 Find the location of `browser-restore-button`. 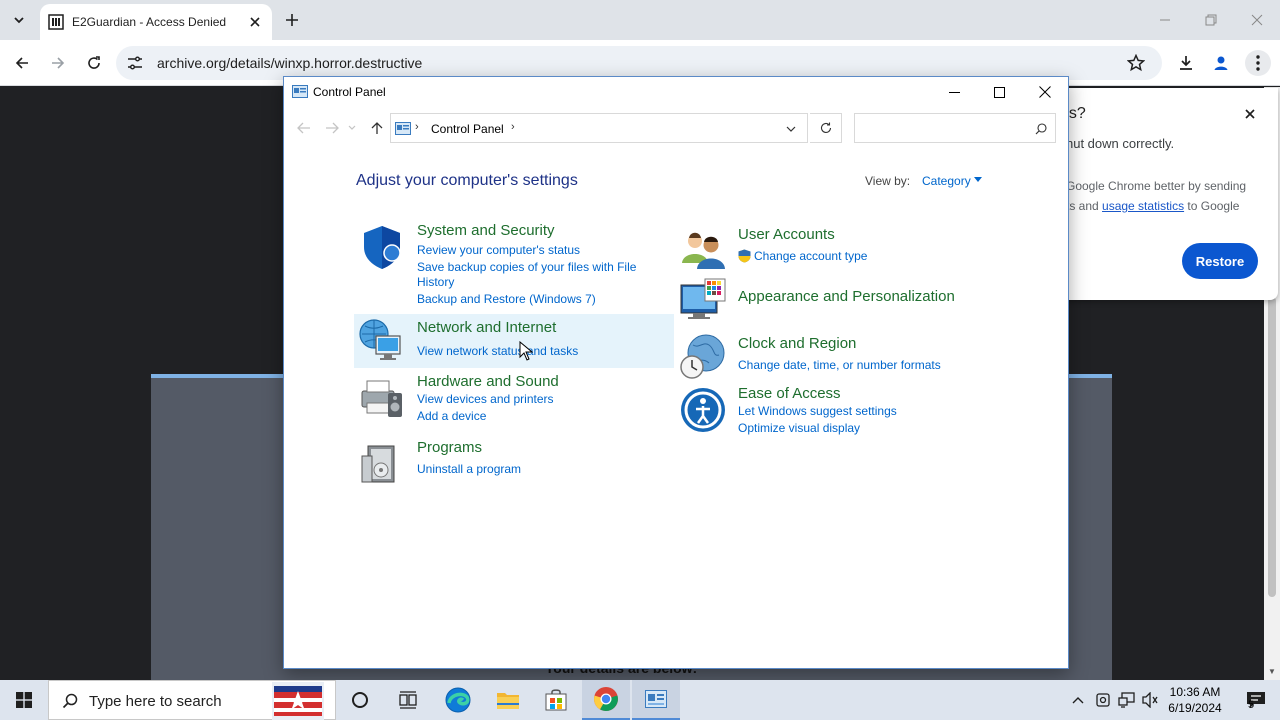

browser-restore-button is located at coordinates (1211, 20).